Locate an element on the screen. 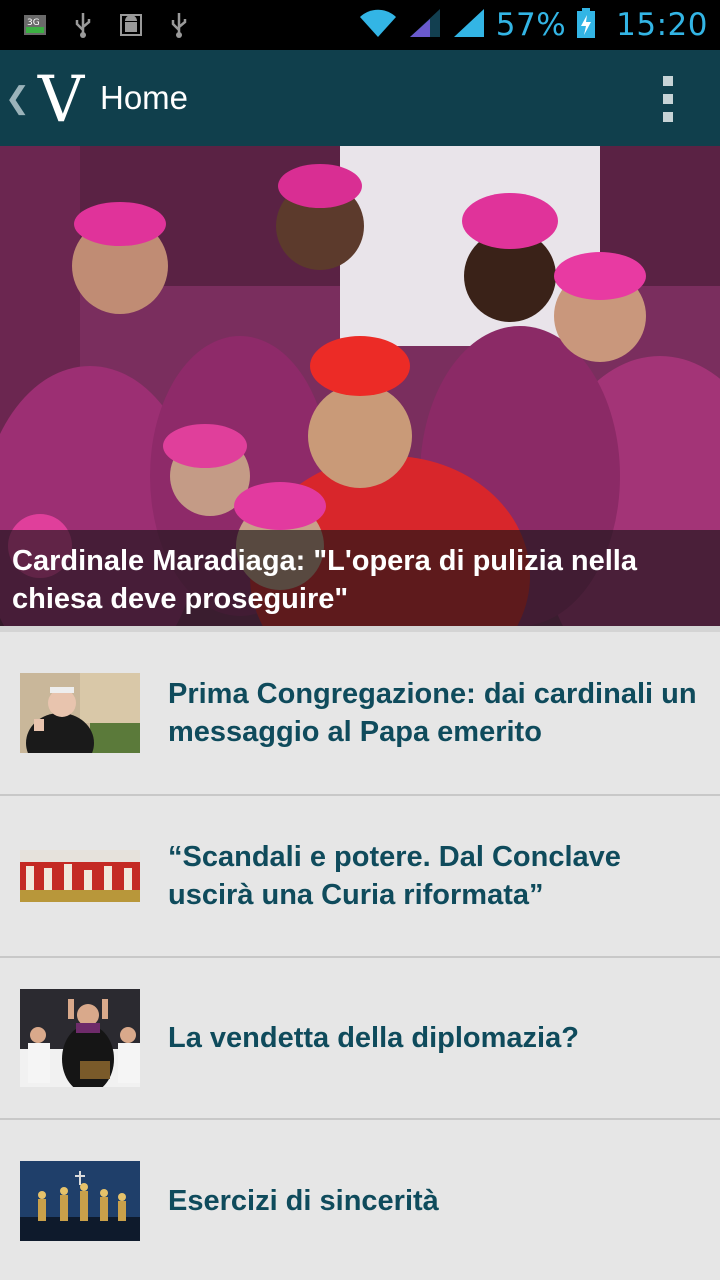  list-item: Esercizi di sincerità is located at coordinates (360, 1200).